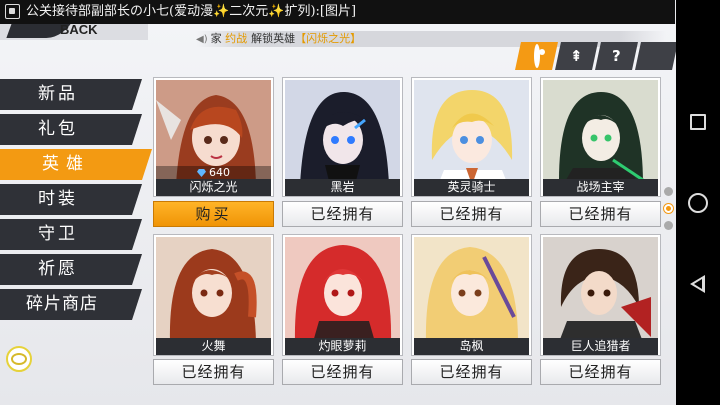 The height and width of the screenshot is (405, 720). Describe the element at coordinates (600, 187) in the screenshot. I see `hero-name: 战场主宰` at that location.